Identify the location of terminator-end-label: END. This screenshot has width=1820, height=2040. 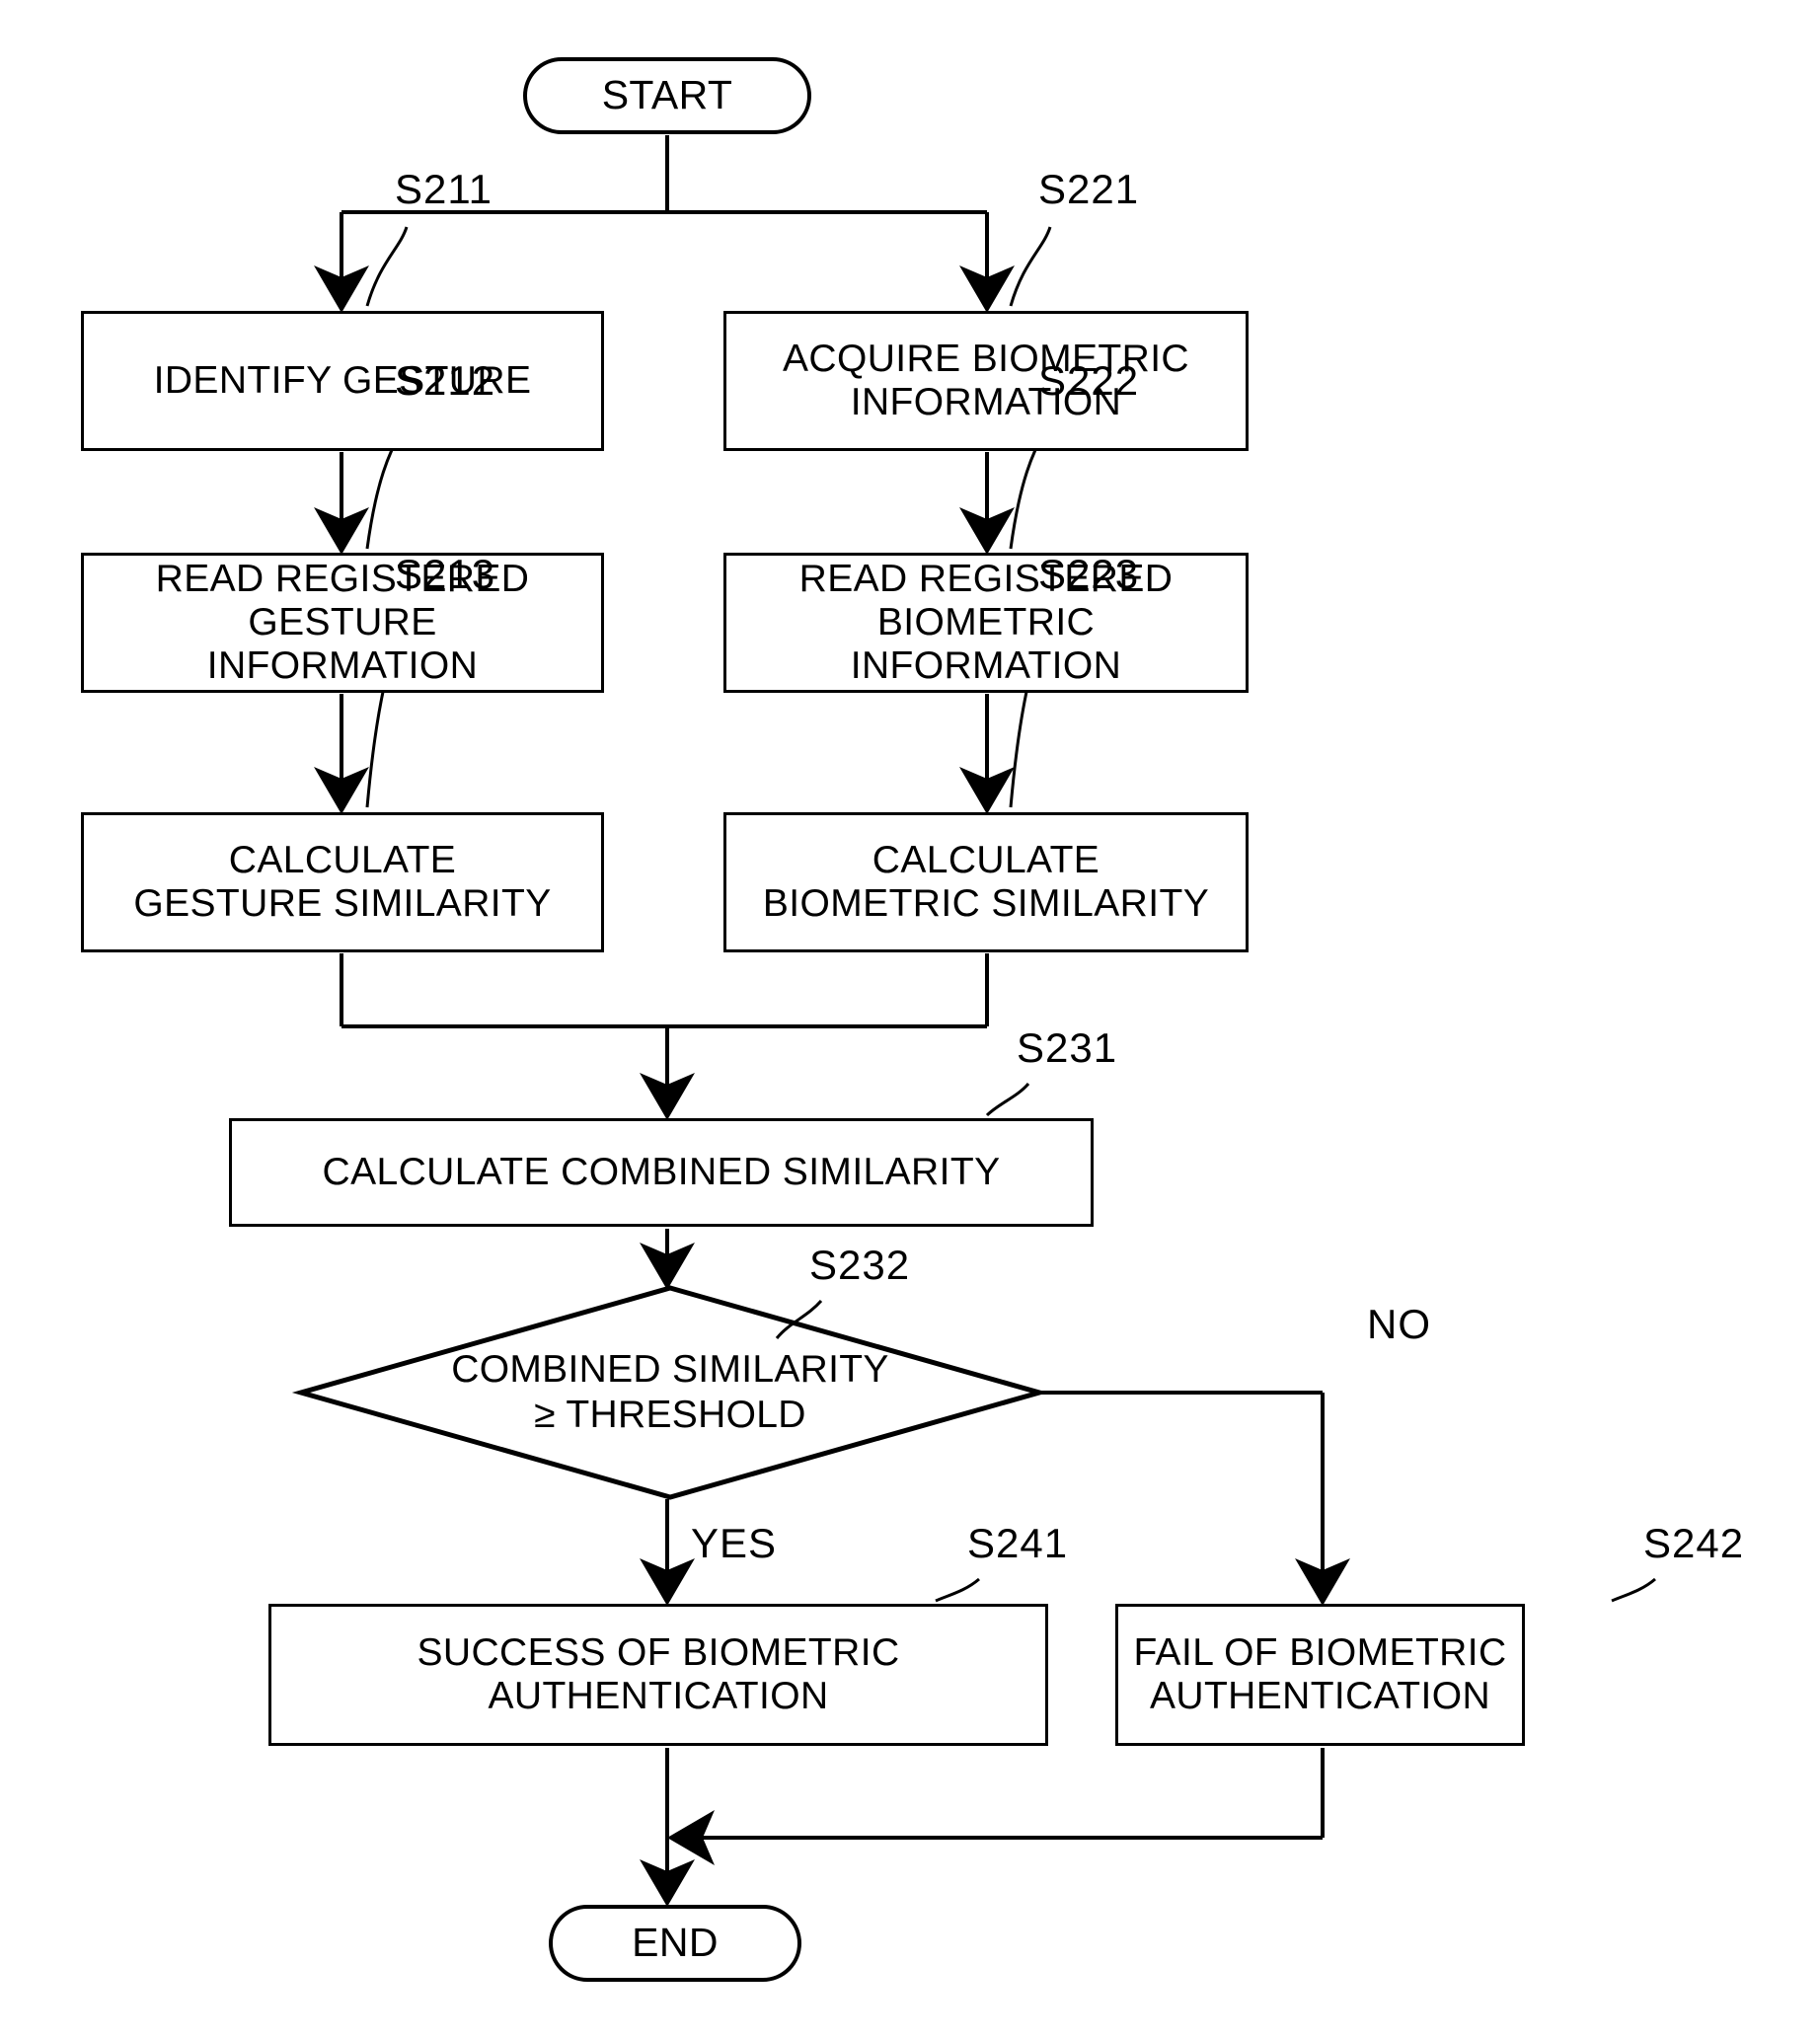
(675, 1943).